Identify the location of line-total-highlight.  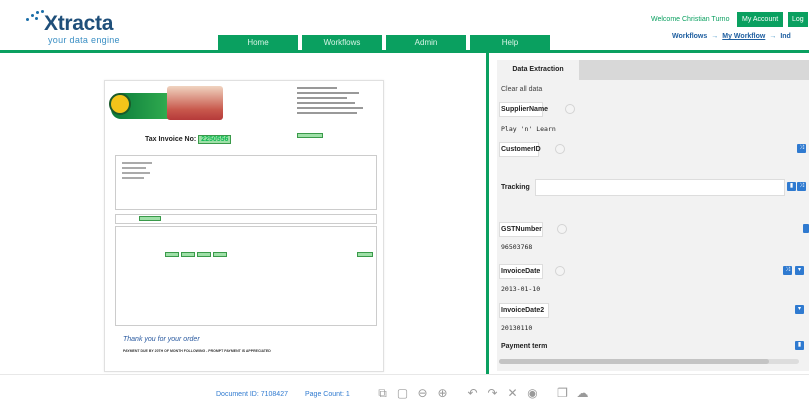
(365, 254).